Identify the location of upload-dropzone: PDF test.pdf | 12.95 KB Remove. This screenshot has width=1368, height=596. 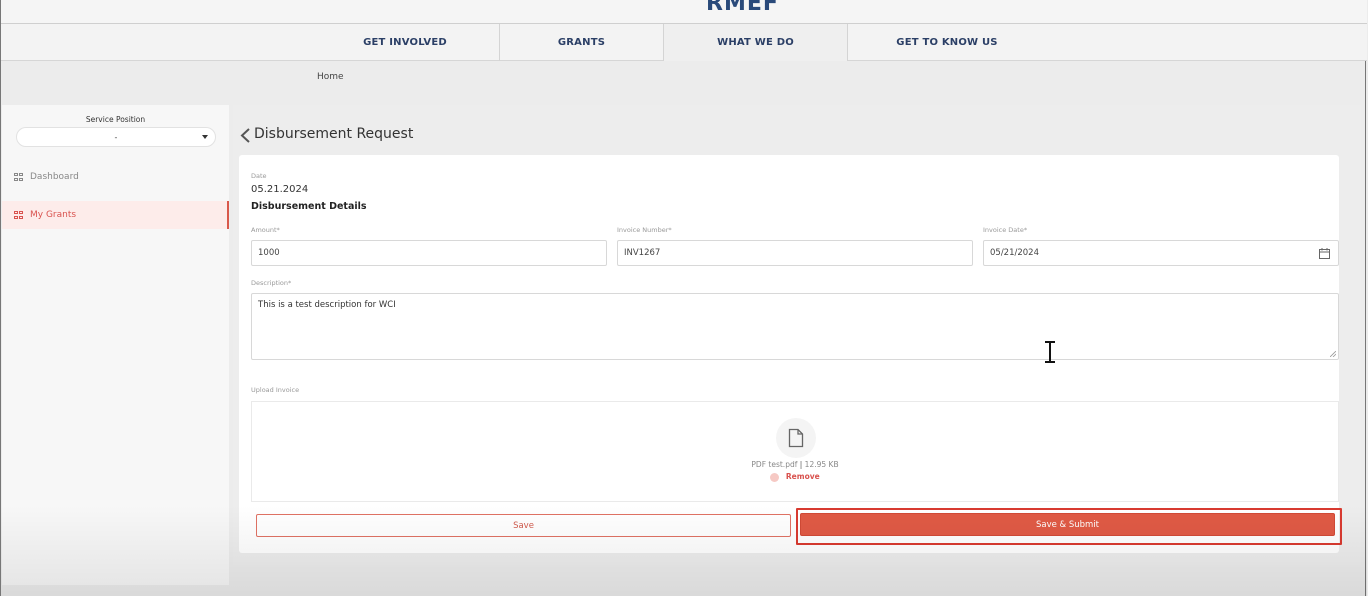
(795, 451).